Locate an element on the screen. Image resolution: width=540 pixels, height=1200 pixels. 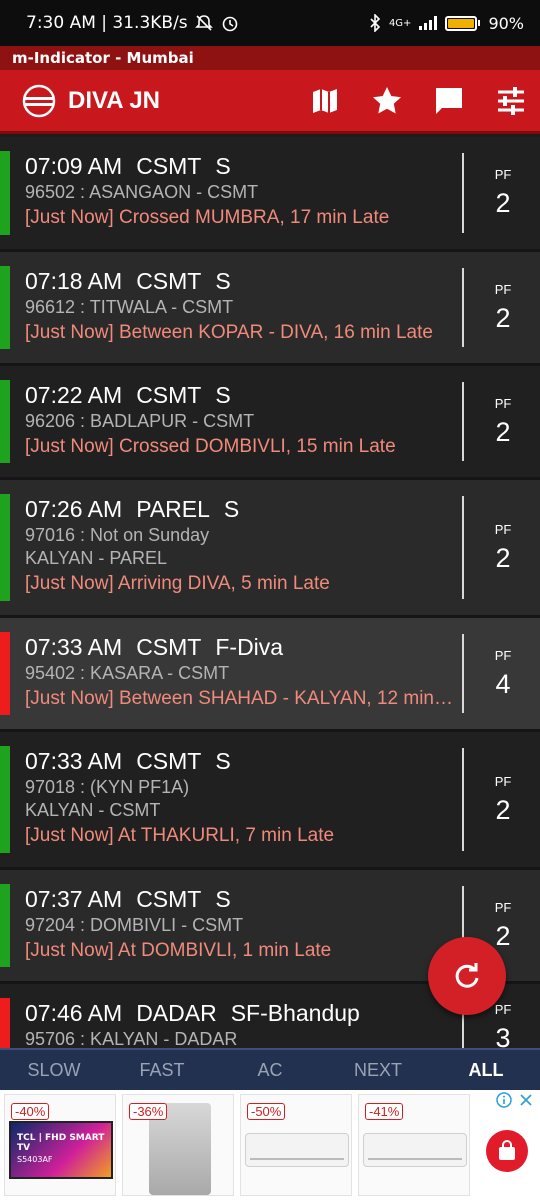
train-live-status: [Just Now] Crossed MUMBRA, 17 min Late is located at coordinates (207, 217).